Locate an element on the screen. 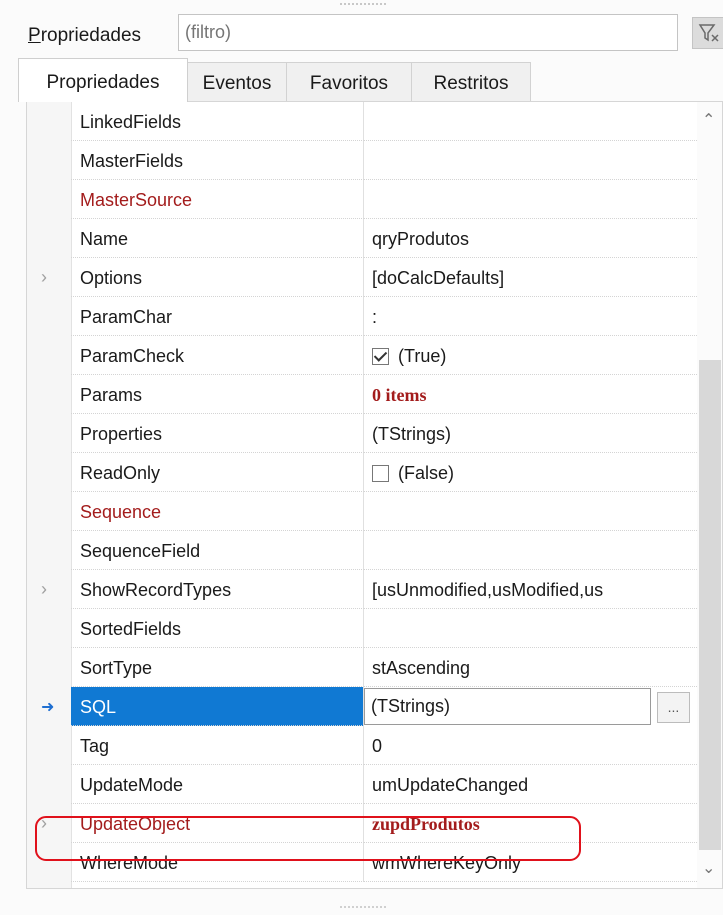  row-paramchar: ParamChar : is located at coordinates (362, 316).